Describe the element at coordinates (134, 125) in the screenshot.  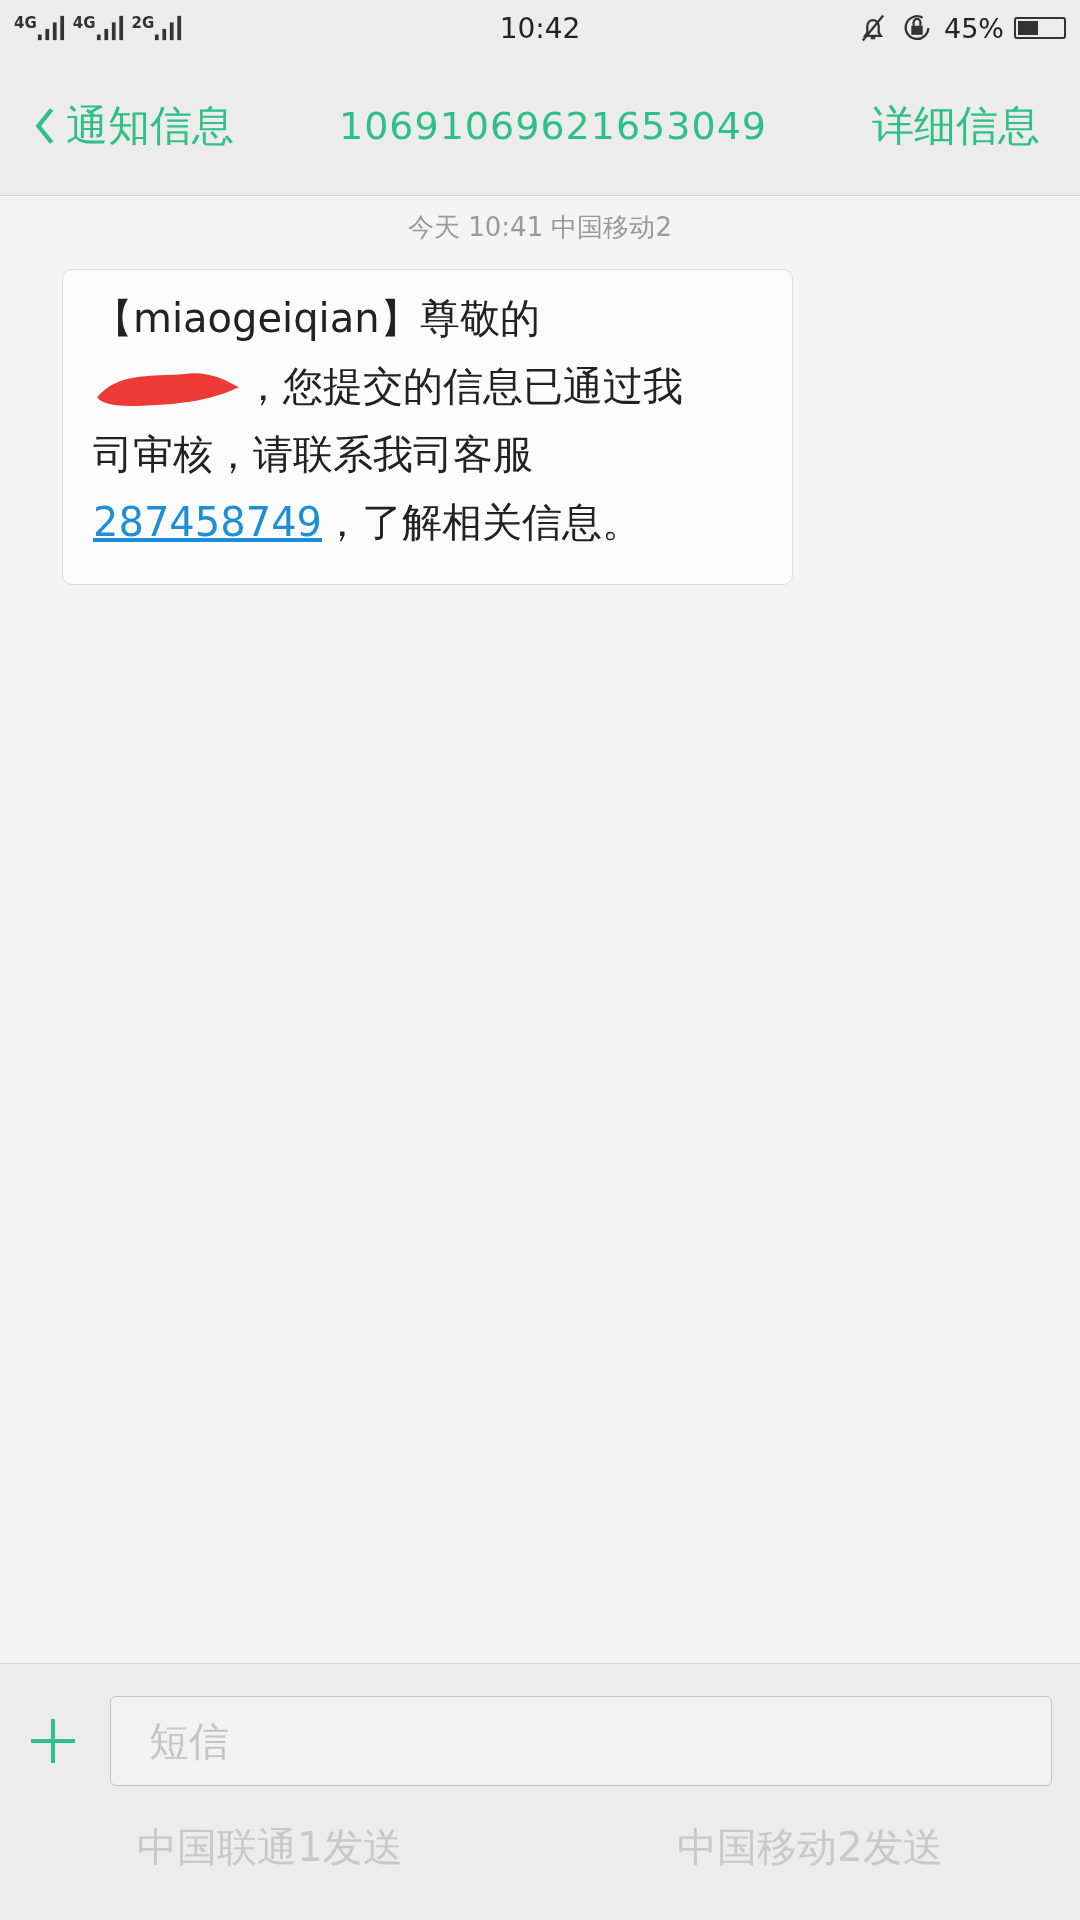
I see `back-button: 通知信息` at that location.